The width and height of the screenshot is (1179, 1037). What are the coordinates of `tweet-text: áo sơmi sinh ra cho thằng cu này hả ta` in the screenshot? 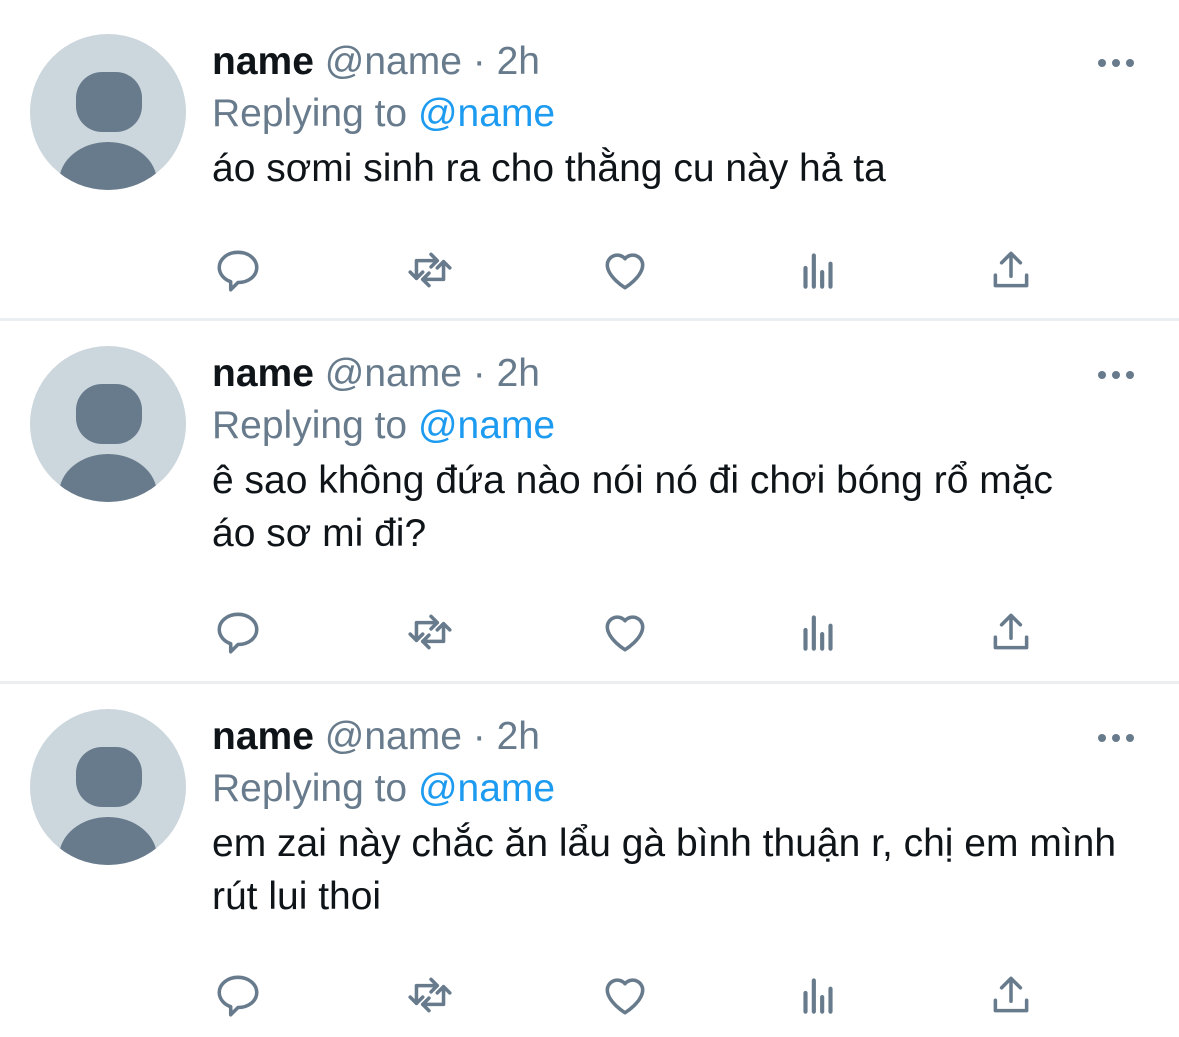 It's located at (549, 168).